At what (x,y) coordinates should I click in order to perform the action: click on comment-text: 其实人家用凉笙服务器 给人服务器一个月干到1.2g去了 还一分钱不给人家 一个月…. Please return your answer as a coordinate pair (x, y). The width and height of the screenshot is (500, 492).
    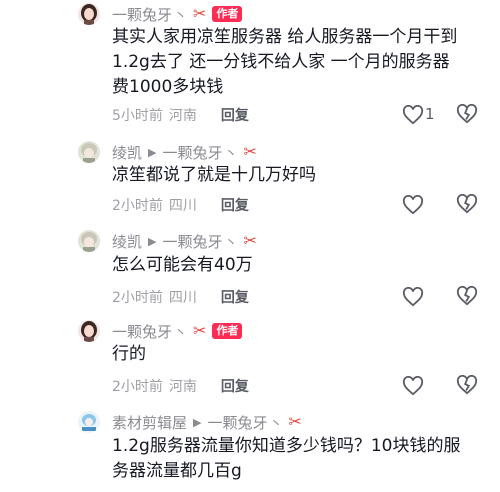
    Looking at the image, I should click on (287, 62).